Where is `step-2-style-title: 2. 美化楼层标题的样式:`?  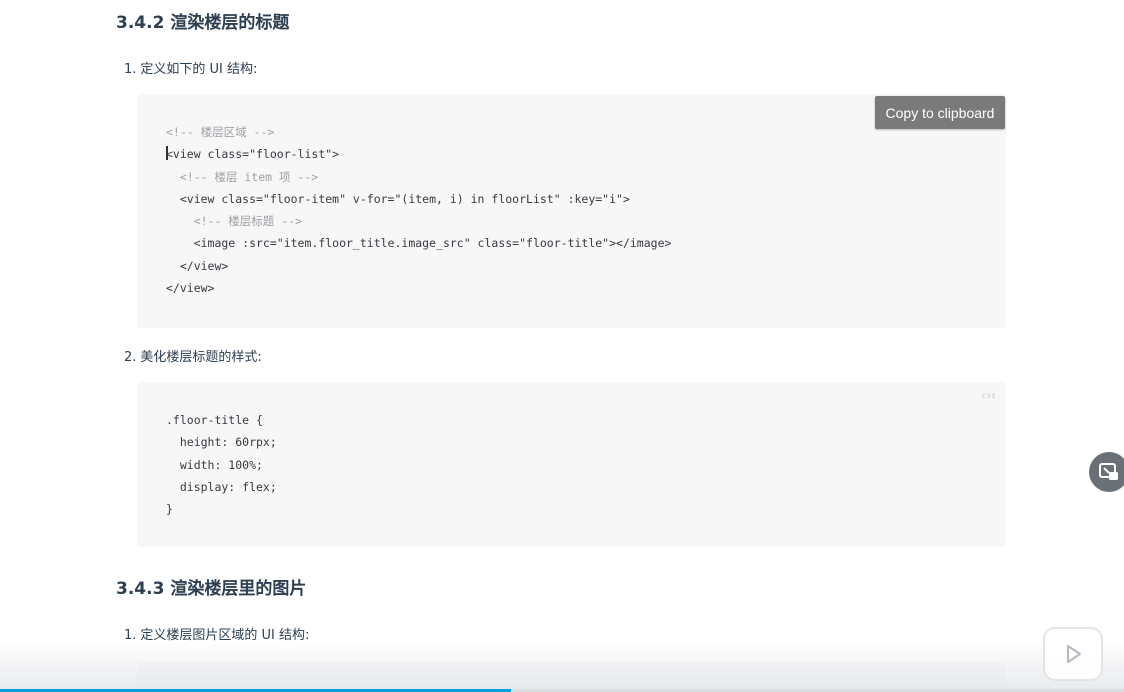 step-2-style-title: 2. 美化楼层标题的样式: is located at coordinates (193, 355).